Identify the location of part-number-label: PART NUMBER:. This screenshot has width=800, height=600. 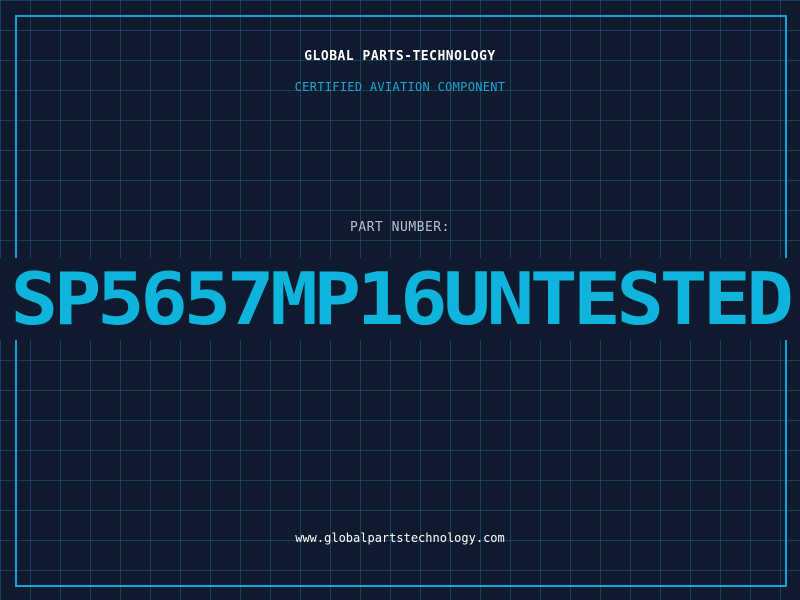
(400, 227).